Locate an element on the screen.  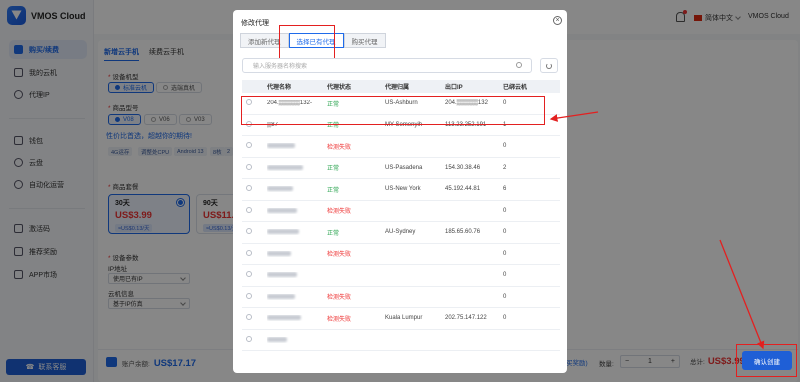
column-header: 出口IP is located at coordinates (454, 88).